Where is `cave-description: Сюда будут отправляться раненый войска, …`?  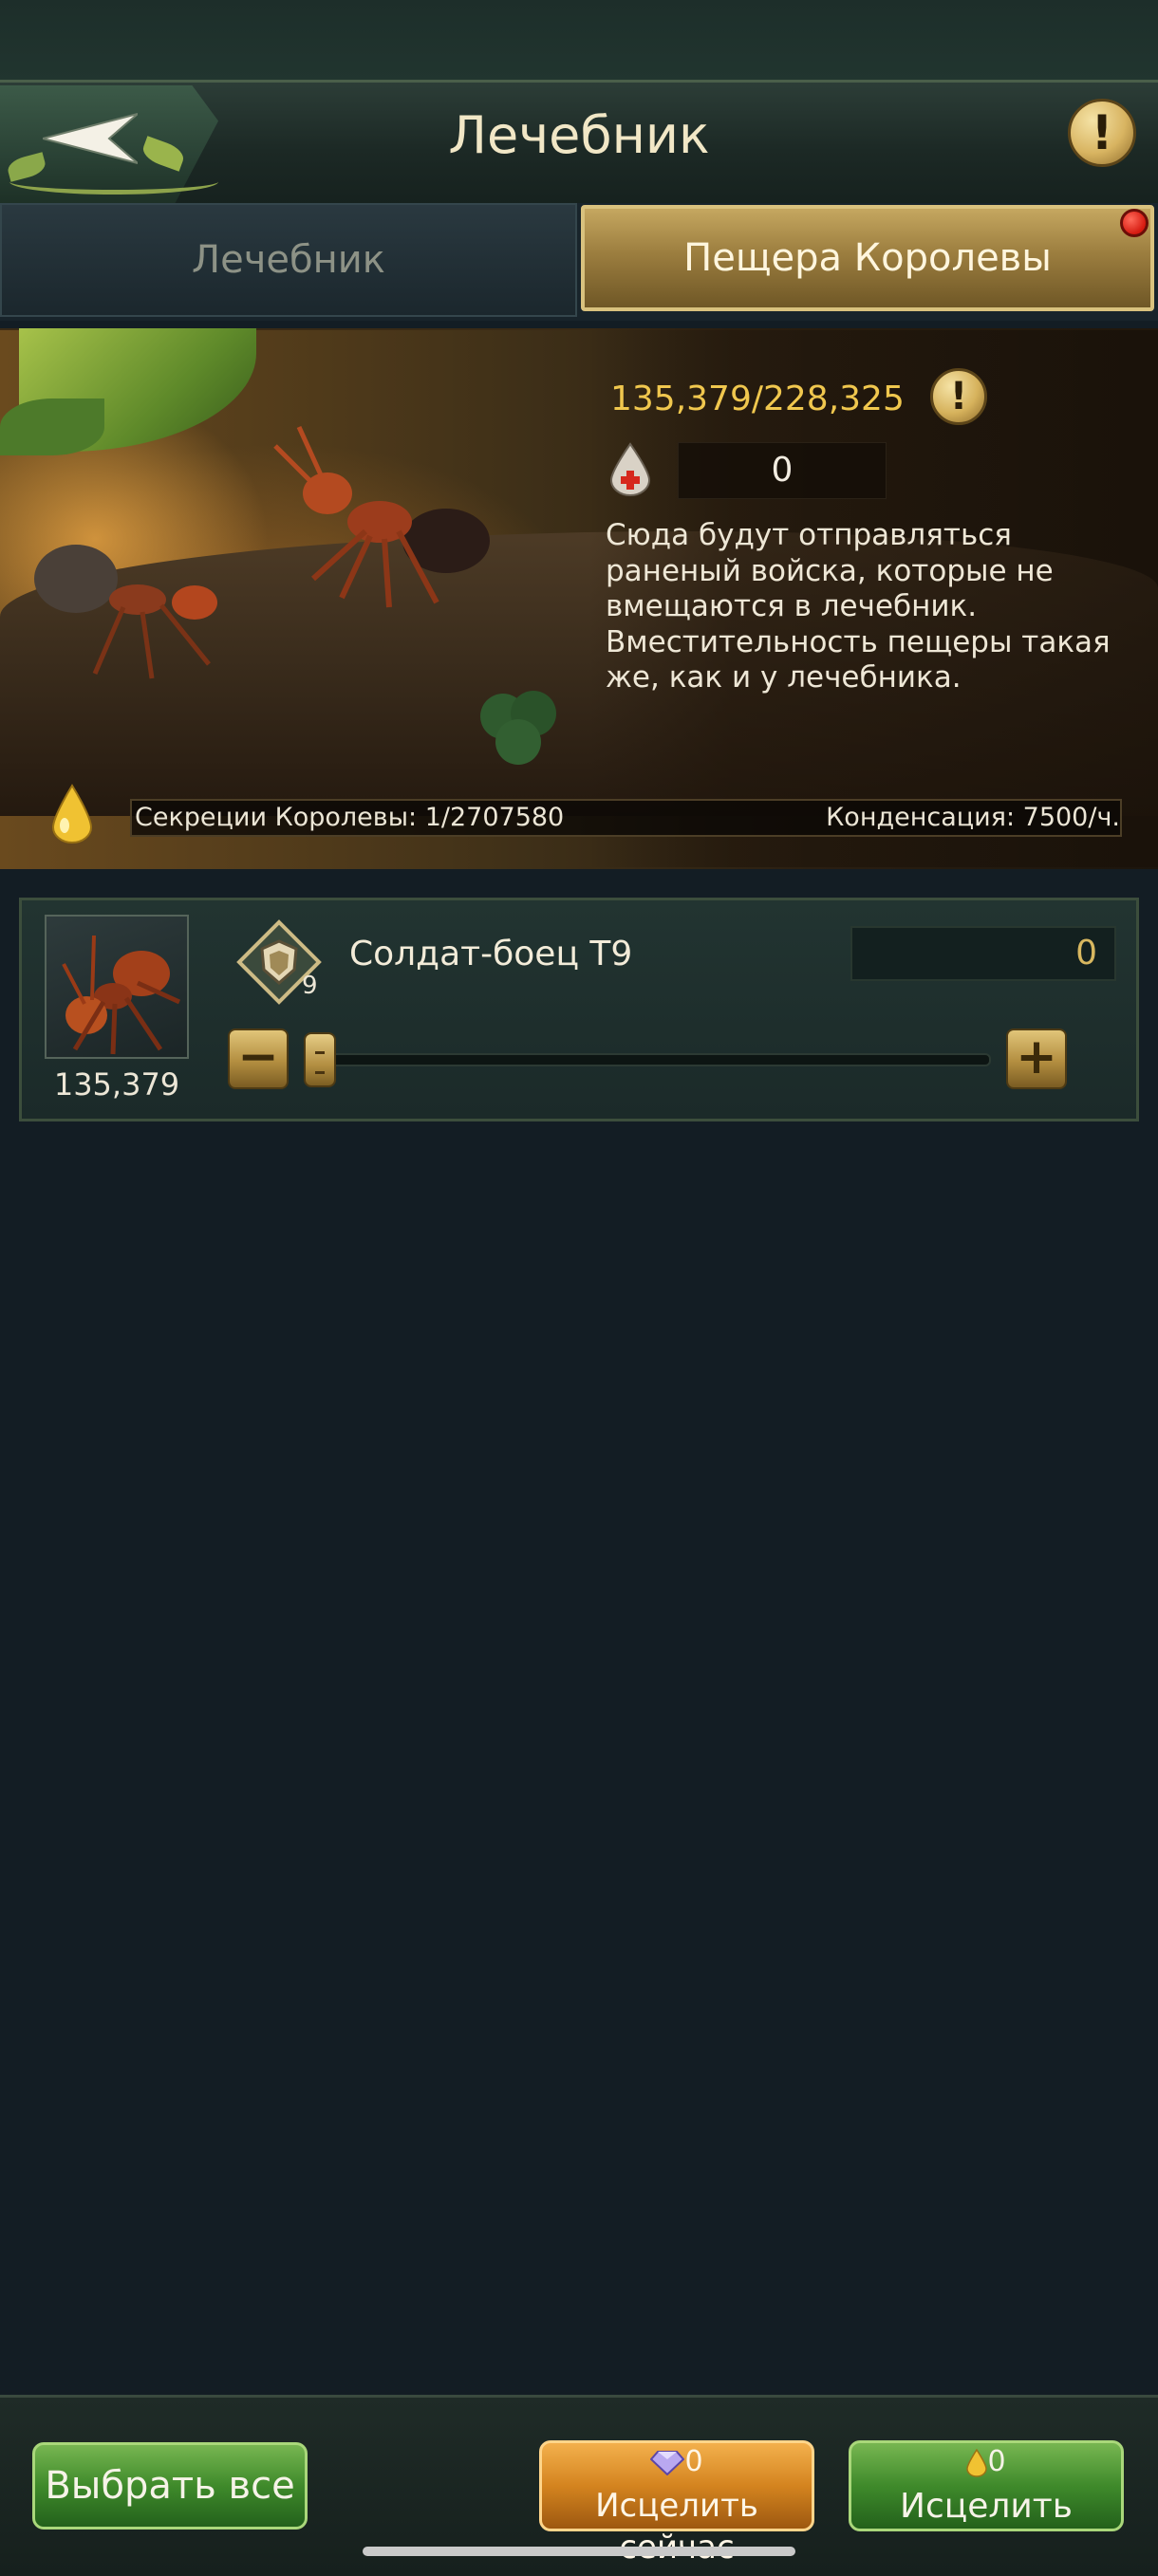
cave-description: Сюда будут отправляться раненый войска, … is located at coordinates (858, 606).